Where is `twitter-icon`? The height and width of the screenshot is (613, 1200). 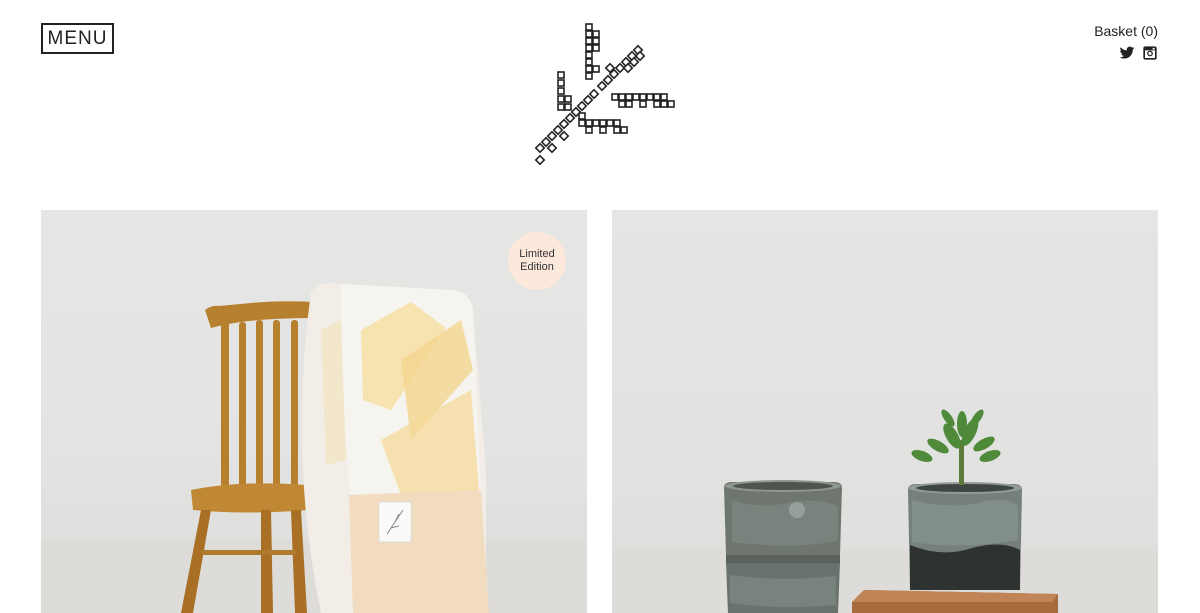
twitter-icon is located at coordinates (1127, 53).